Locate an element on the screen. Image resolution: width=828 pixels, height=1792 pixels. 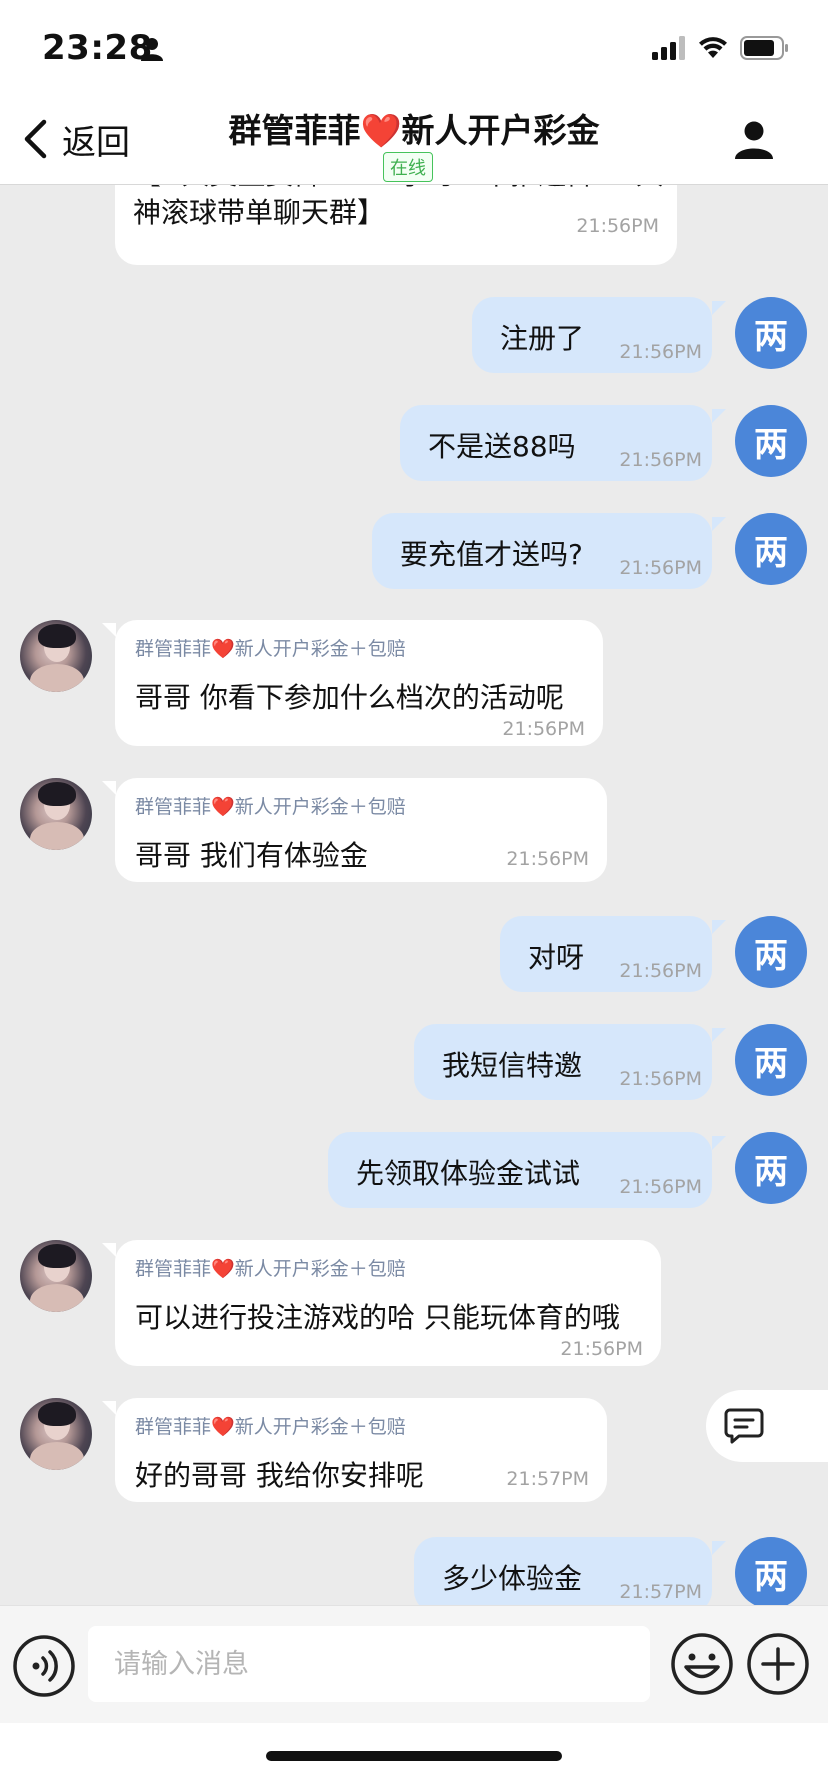
chat-title: 群管菲菲❤️新人开户彩金 is located at coordinates (414, 128).